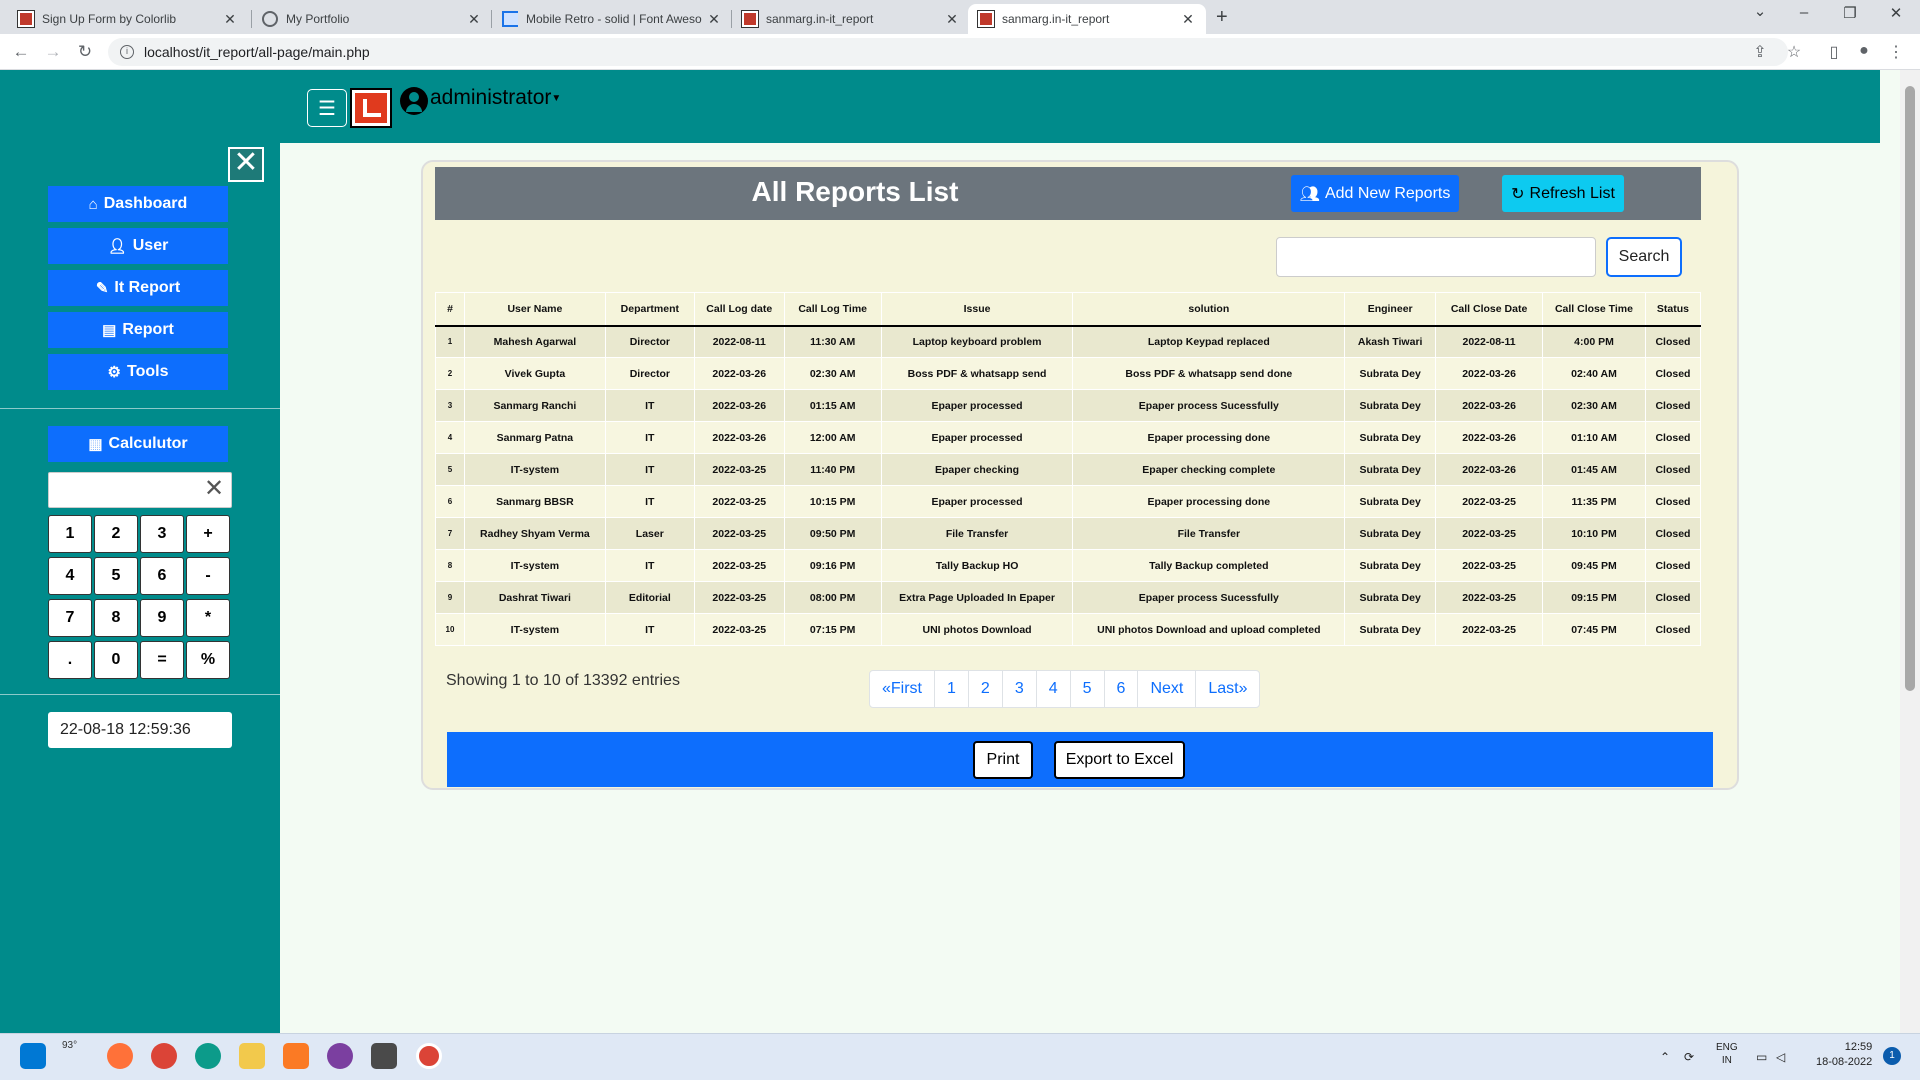 This screenshot has width=1920, height=1080. I want to click on export-excel-button: Export to Excel, so click(1119, 760).